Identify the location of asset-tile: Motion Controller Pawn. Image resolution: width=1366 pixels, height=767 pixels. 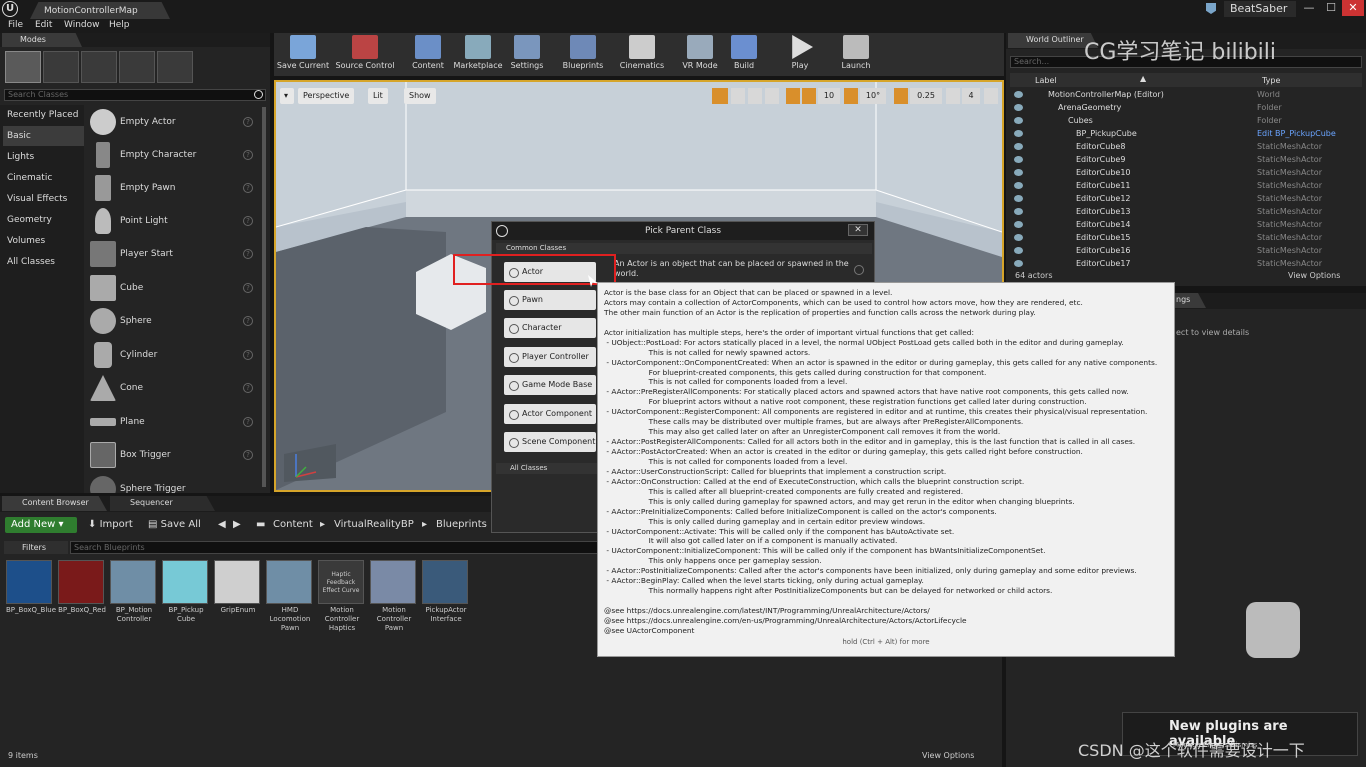
(394, 596).